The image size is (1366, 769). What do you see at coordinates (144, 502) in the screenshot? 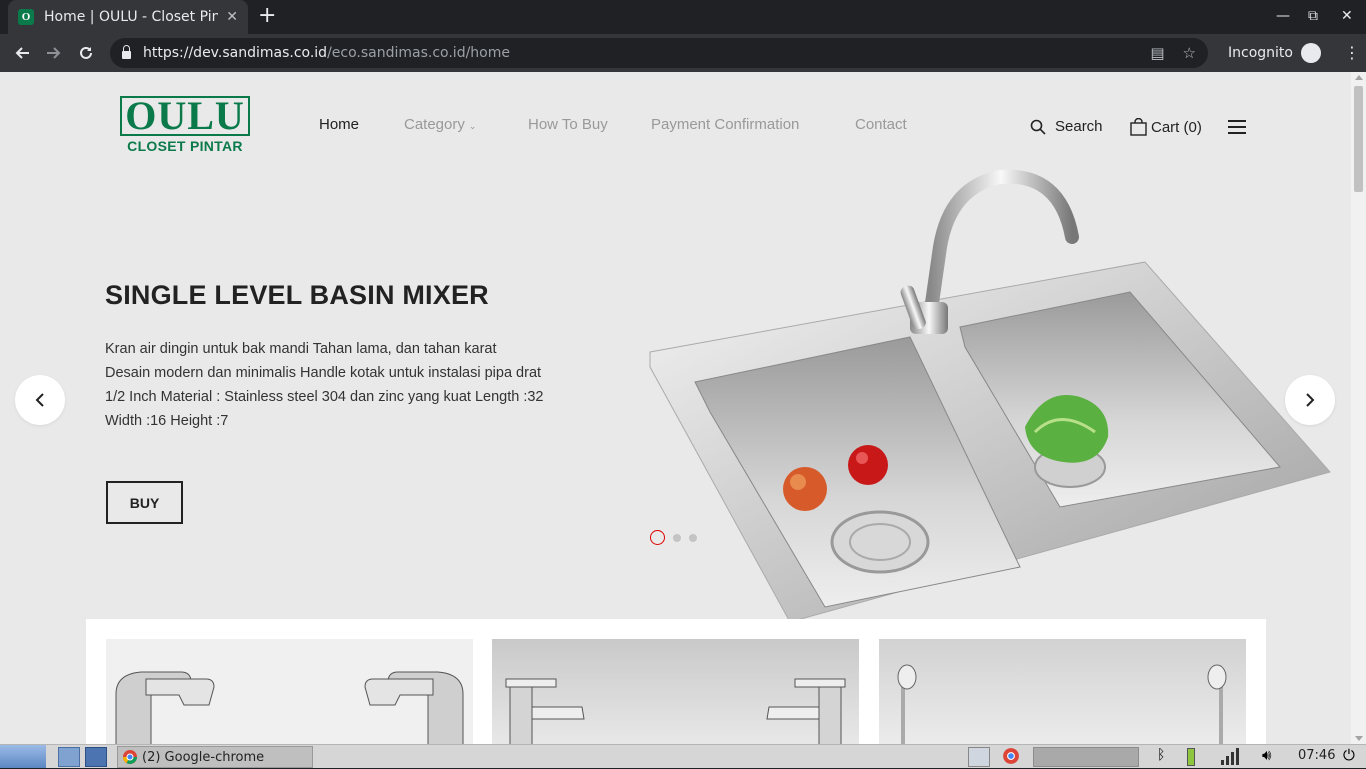
I see `buy-button: BUY` at bounding box center [144, 502].